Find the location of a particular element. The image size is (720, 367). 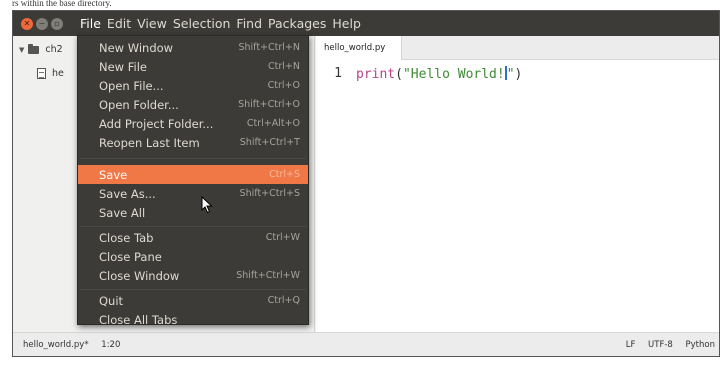

code-string-end: " is located at coordinates (510, 74).